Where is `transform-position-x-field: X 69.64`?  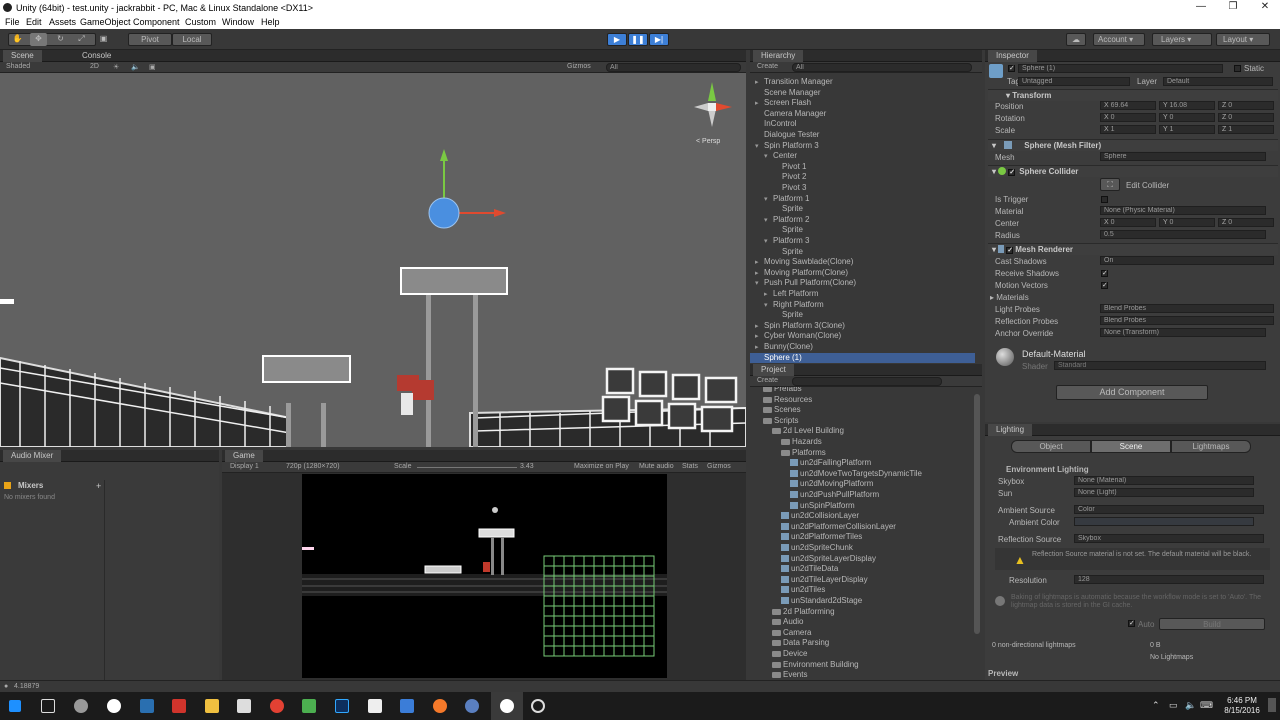 transform-position-x-field: X 69.64 is located at coordinates (1128, 105).